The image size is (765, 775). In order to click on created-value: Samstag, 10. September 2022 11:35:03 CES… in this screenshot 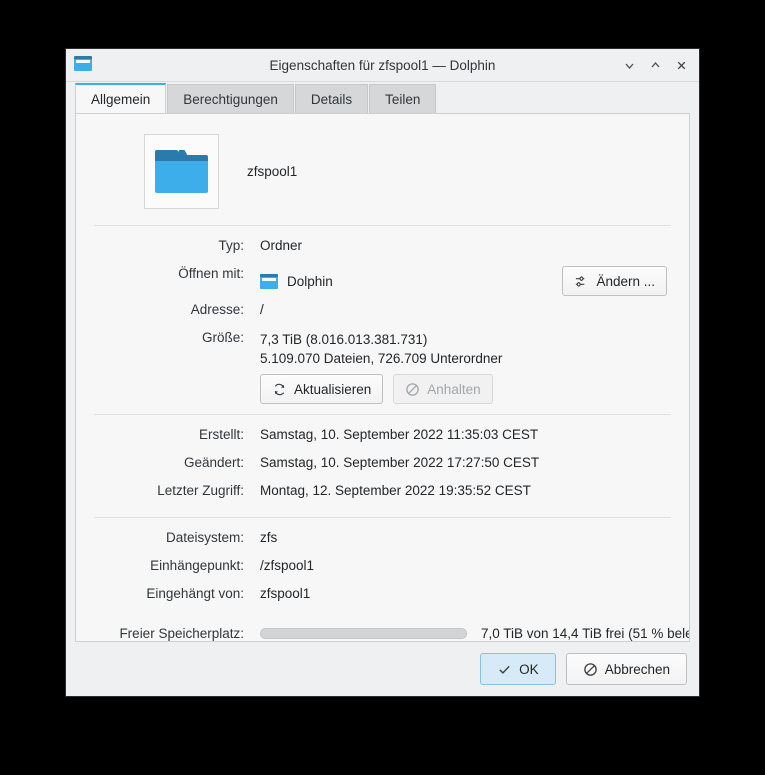, I will do `click(399, 434)`.